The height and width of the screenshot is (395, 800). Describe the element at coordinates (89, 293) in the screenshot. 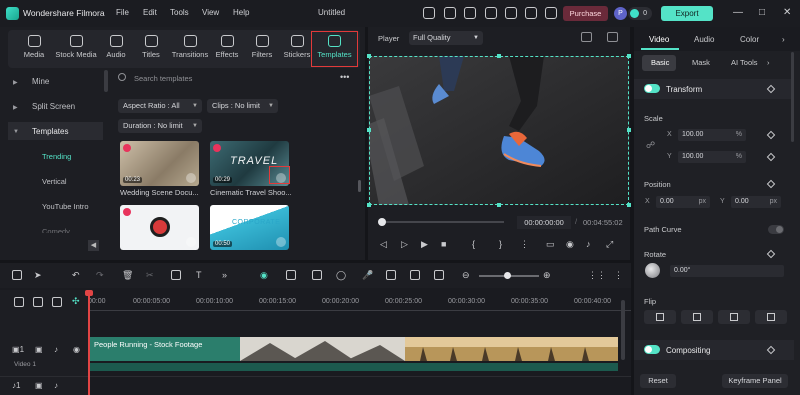

I see `playhead-handle` at that location.